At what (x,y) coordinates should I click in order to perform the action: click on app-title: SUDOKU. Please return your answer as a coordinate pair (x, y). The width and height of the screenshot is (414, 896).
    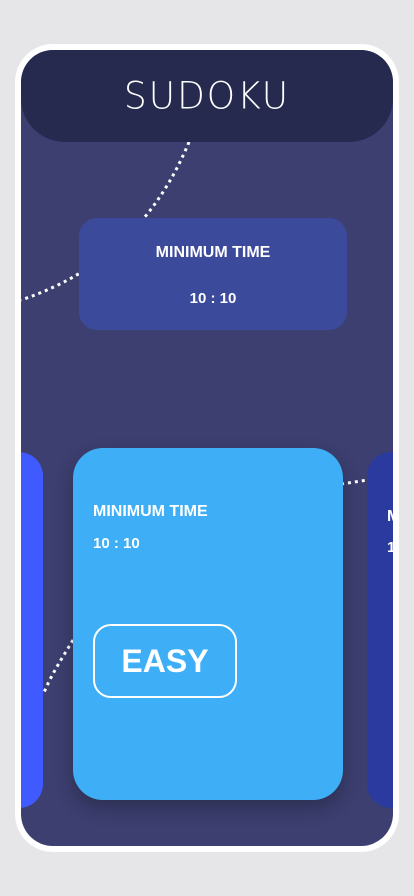
    Looking at the image, I should click on (207, 96).